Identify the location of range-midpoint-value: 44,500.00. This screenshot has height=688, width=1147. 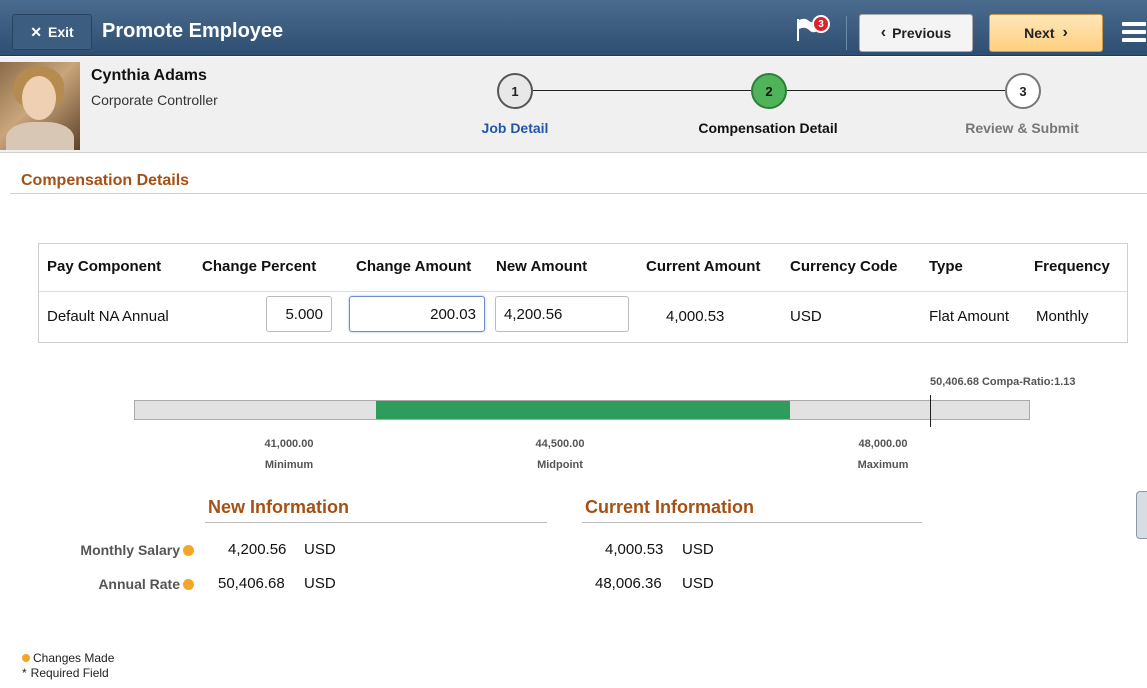
(560, 444).